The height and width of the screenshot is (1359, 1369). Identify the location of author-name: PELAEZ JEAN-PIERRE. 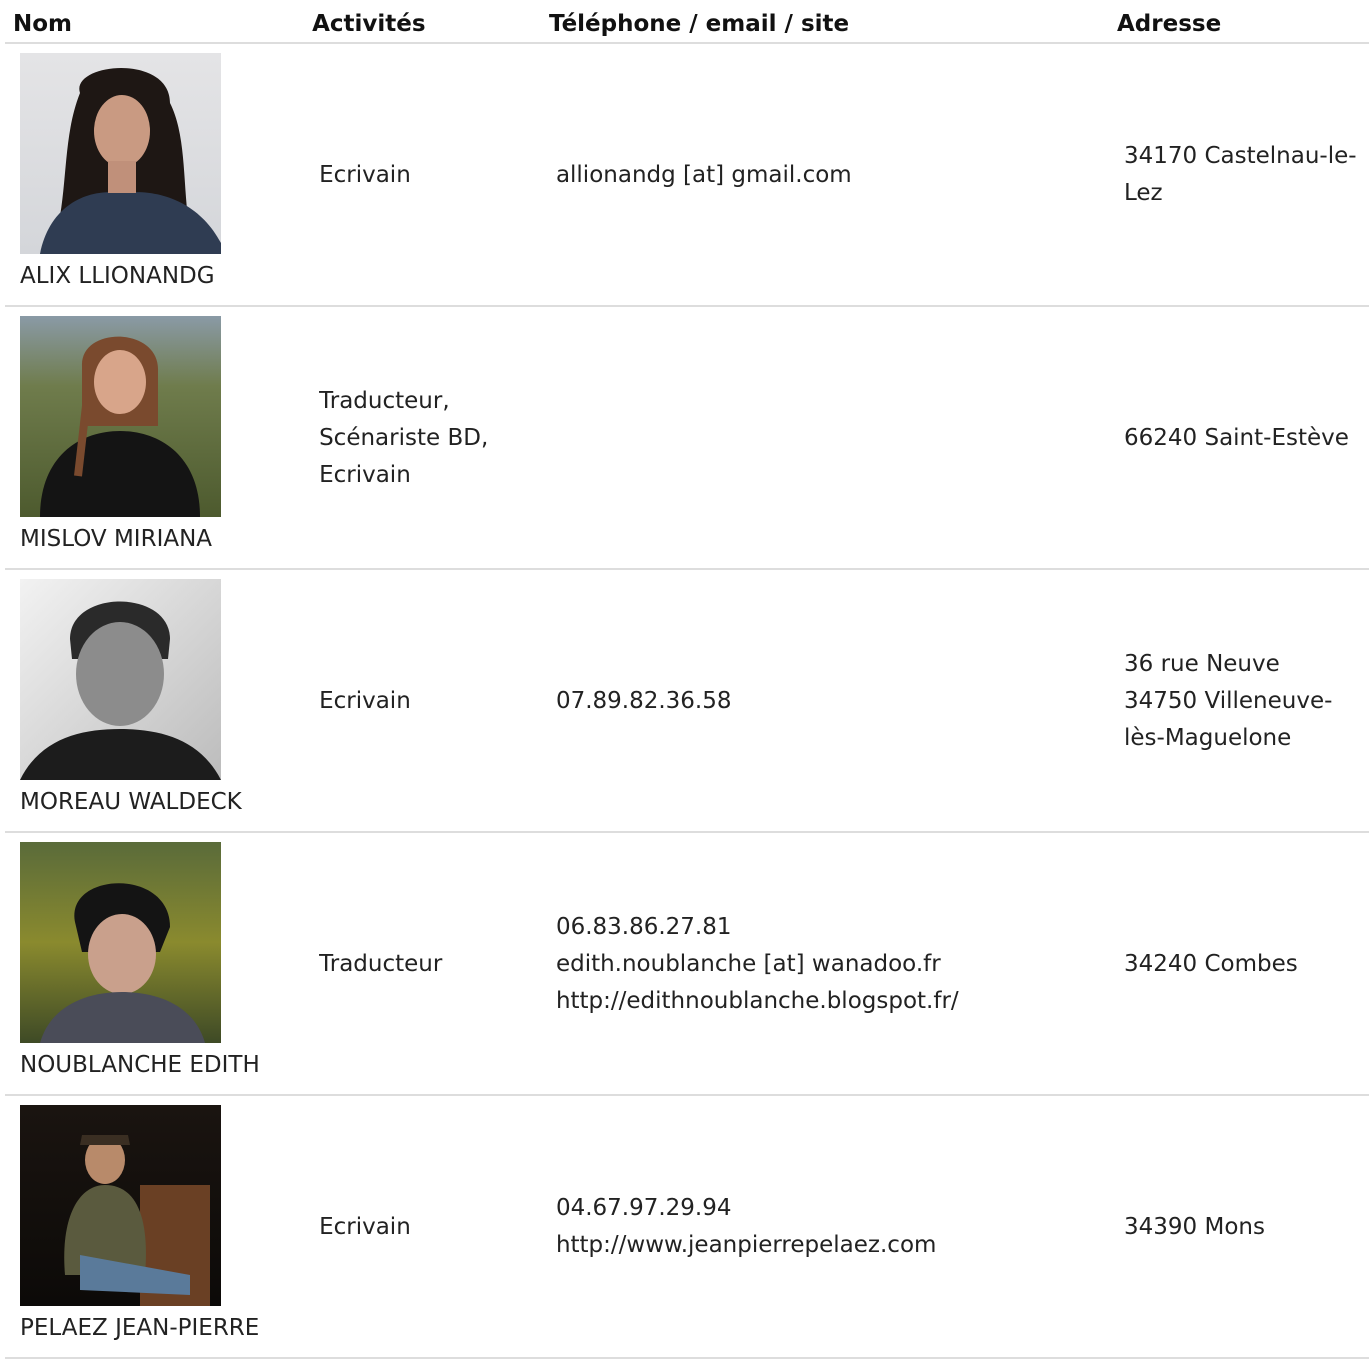
(140, 1328).